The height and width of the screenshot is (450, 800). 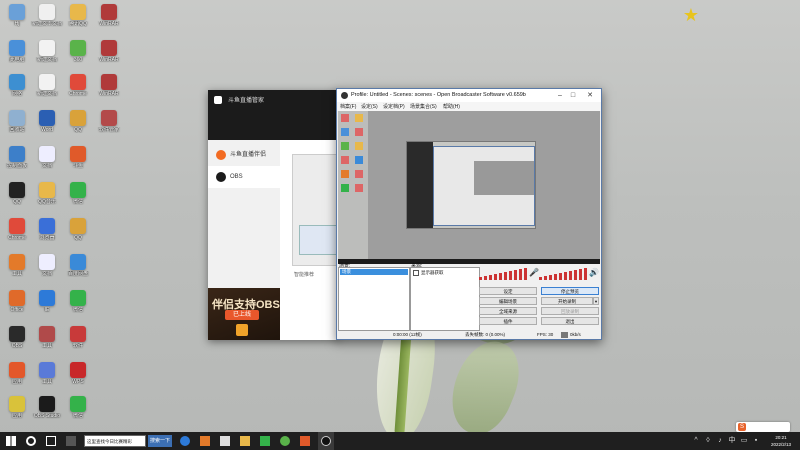 What do you see at coordinates (348, 106) in the screenshot?
I see `menu-file: 档案(F)` at bounding box center [348, 106].